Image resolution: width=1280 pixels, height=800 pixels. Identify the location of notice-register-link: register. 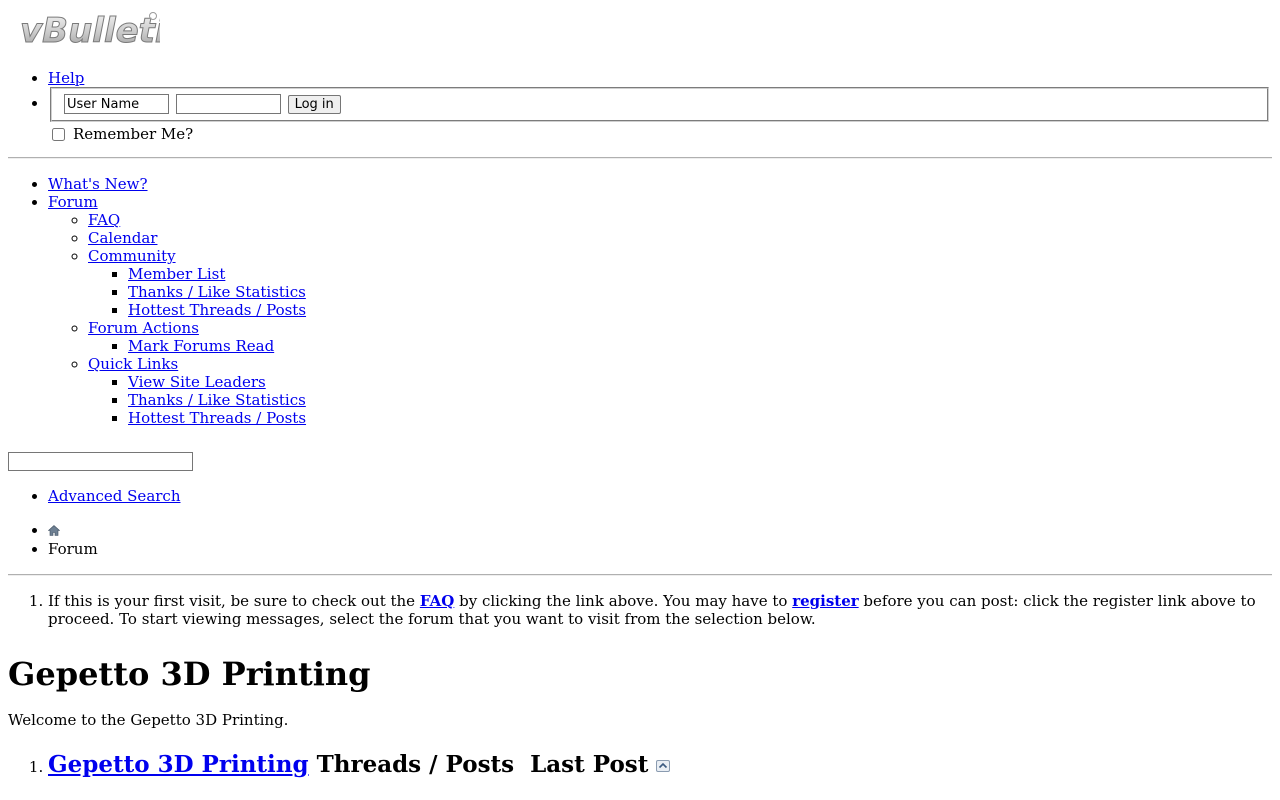
(825, 601).